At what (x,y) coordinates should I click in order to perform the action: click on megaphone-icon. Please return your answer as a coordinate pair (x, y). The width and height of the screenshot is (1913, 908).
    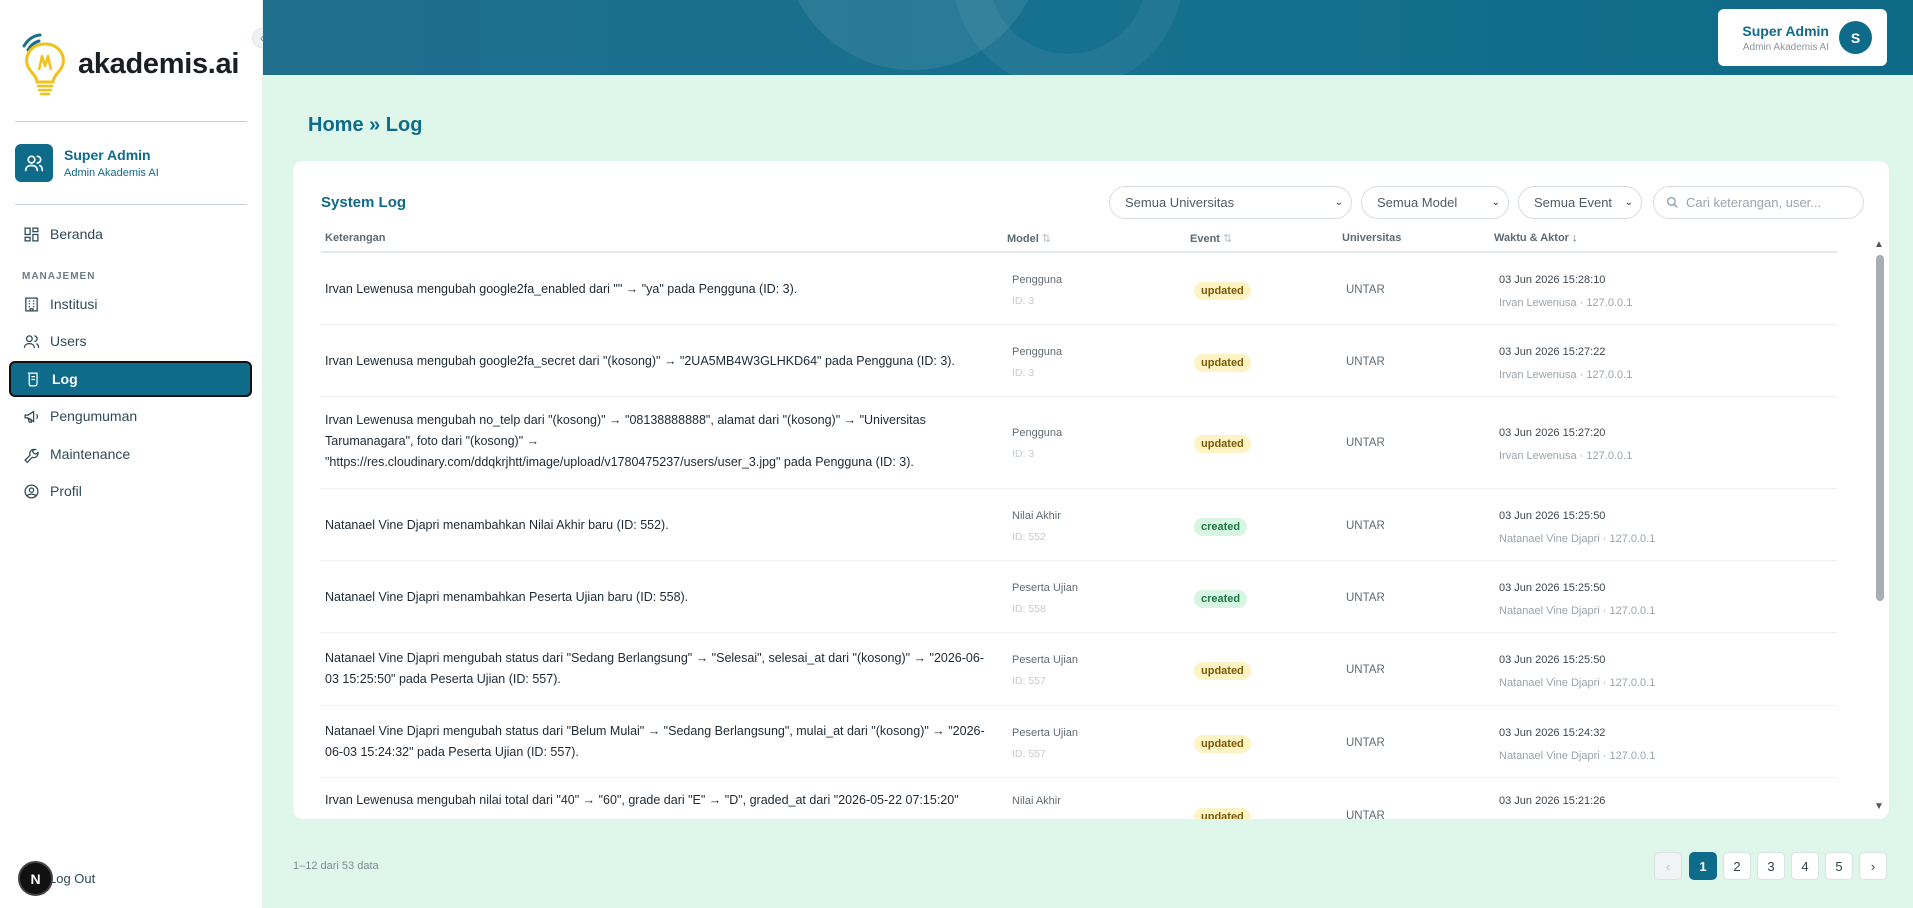
    Looking at the image, I should click on (31, 416).